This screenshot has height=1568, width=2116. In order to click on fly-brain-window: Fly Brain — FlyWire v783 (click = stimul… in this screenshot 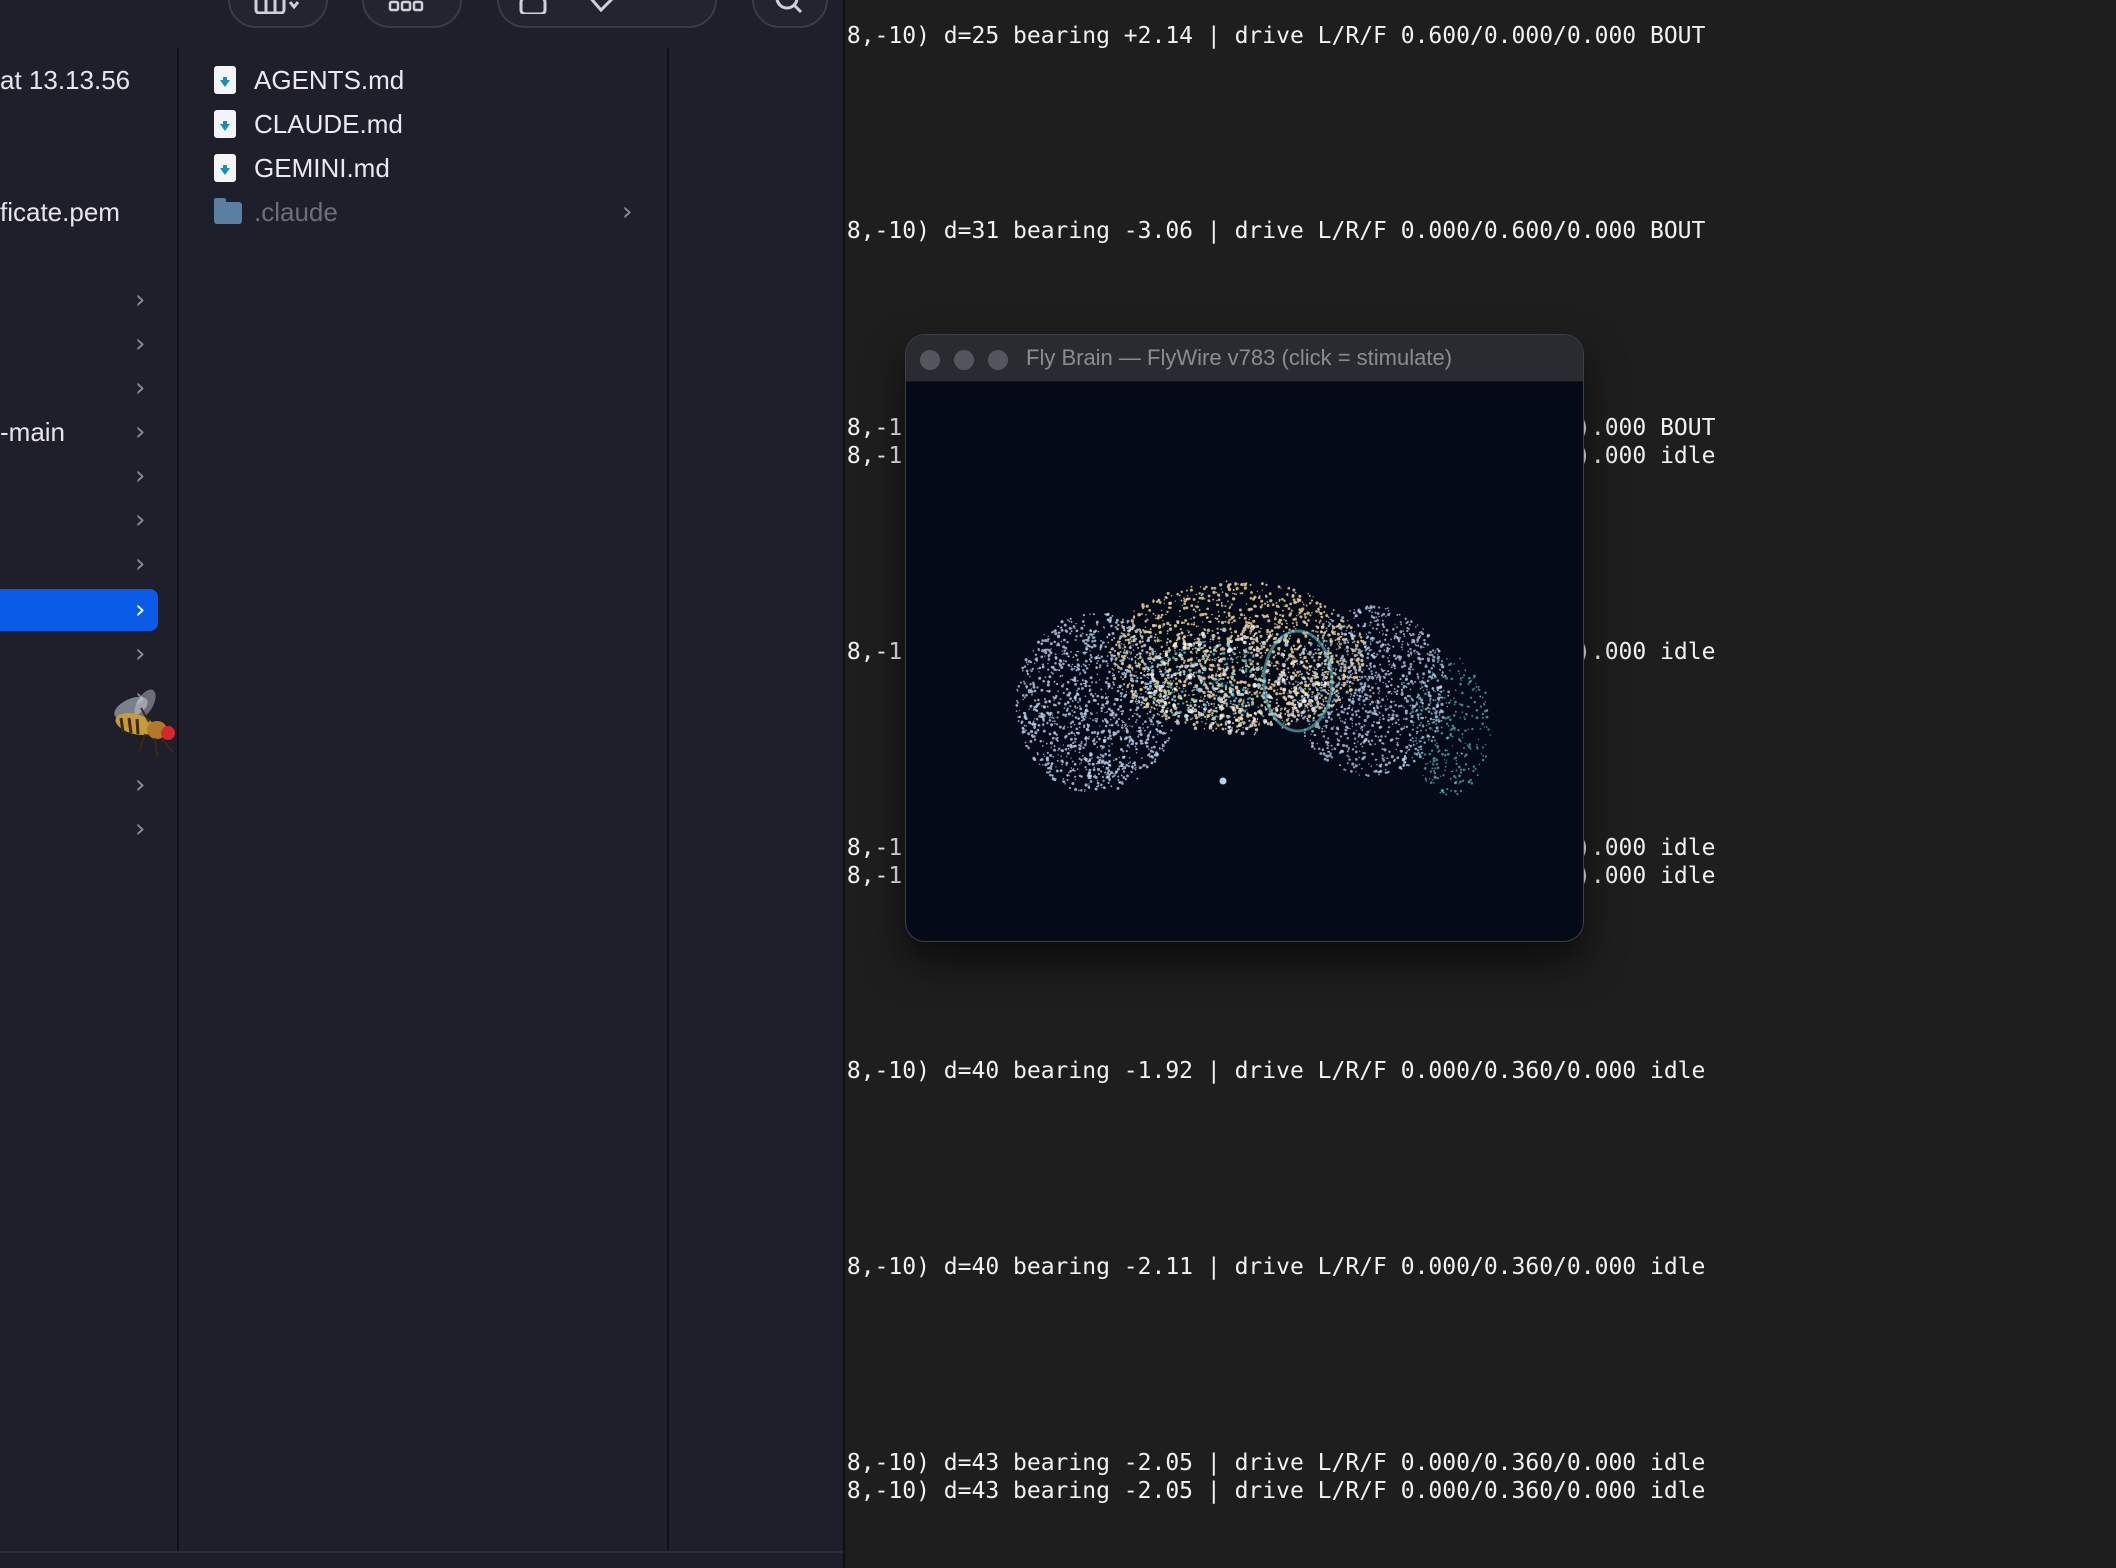, I will do `click(1244, 638)`.